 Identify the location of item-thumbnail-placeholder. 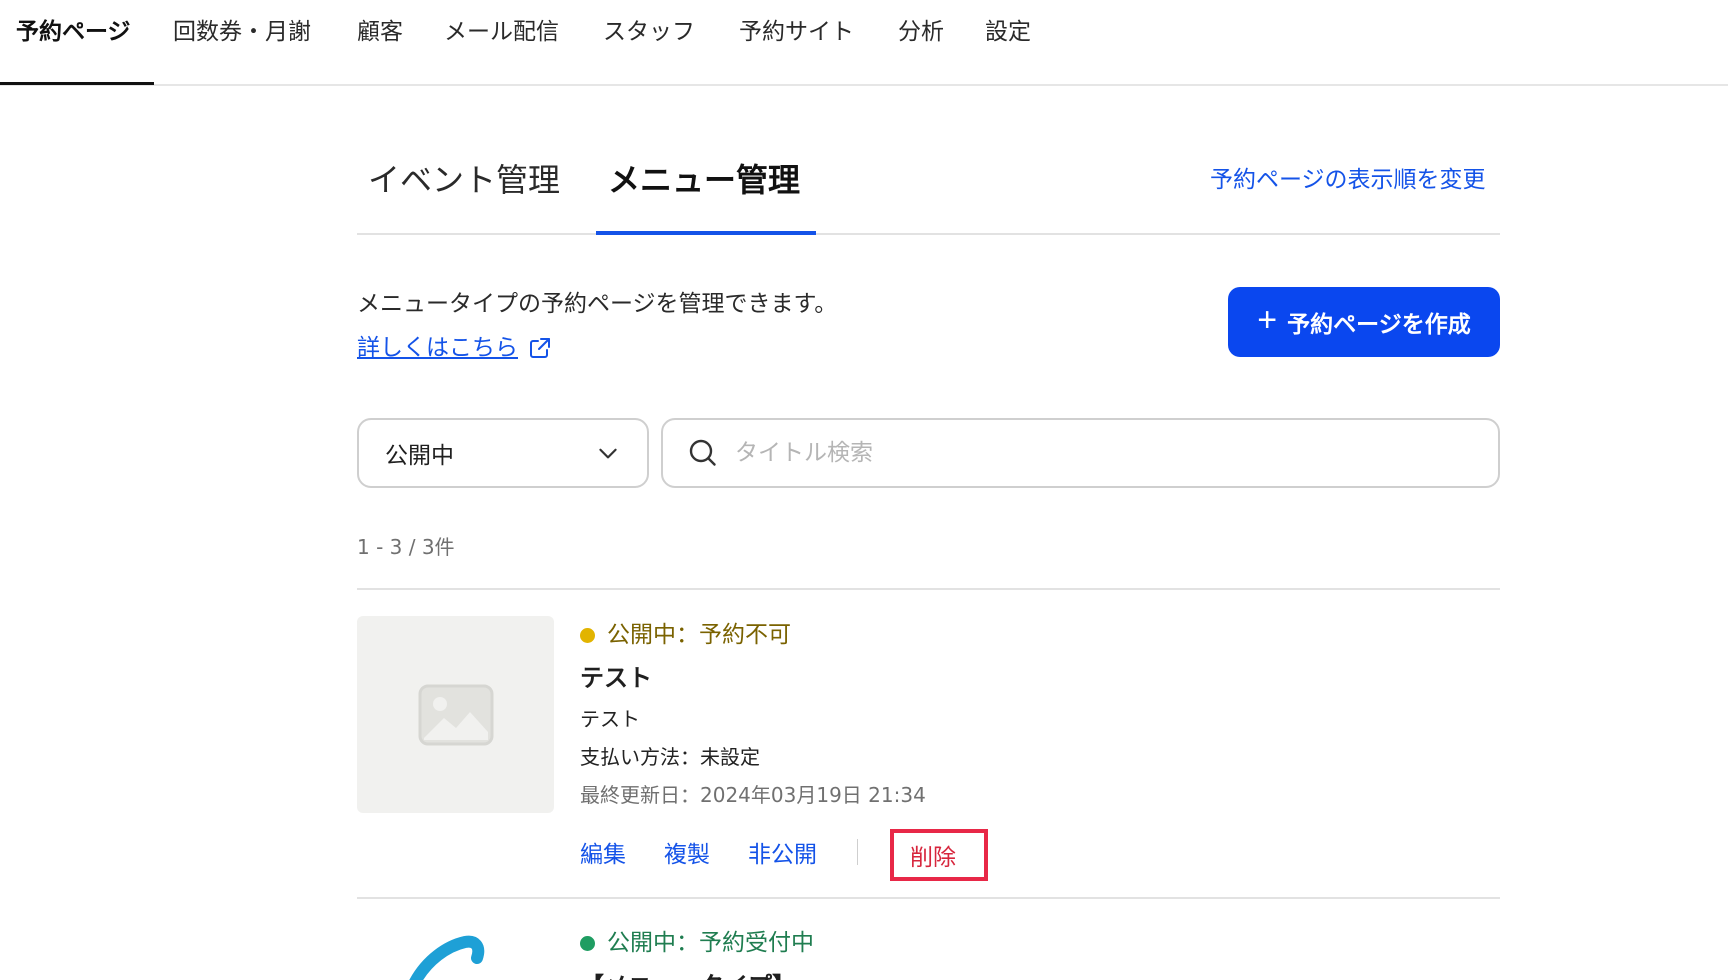
(455, 714).